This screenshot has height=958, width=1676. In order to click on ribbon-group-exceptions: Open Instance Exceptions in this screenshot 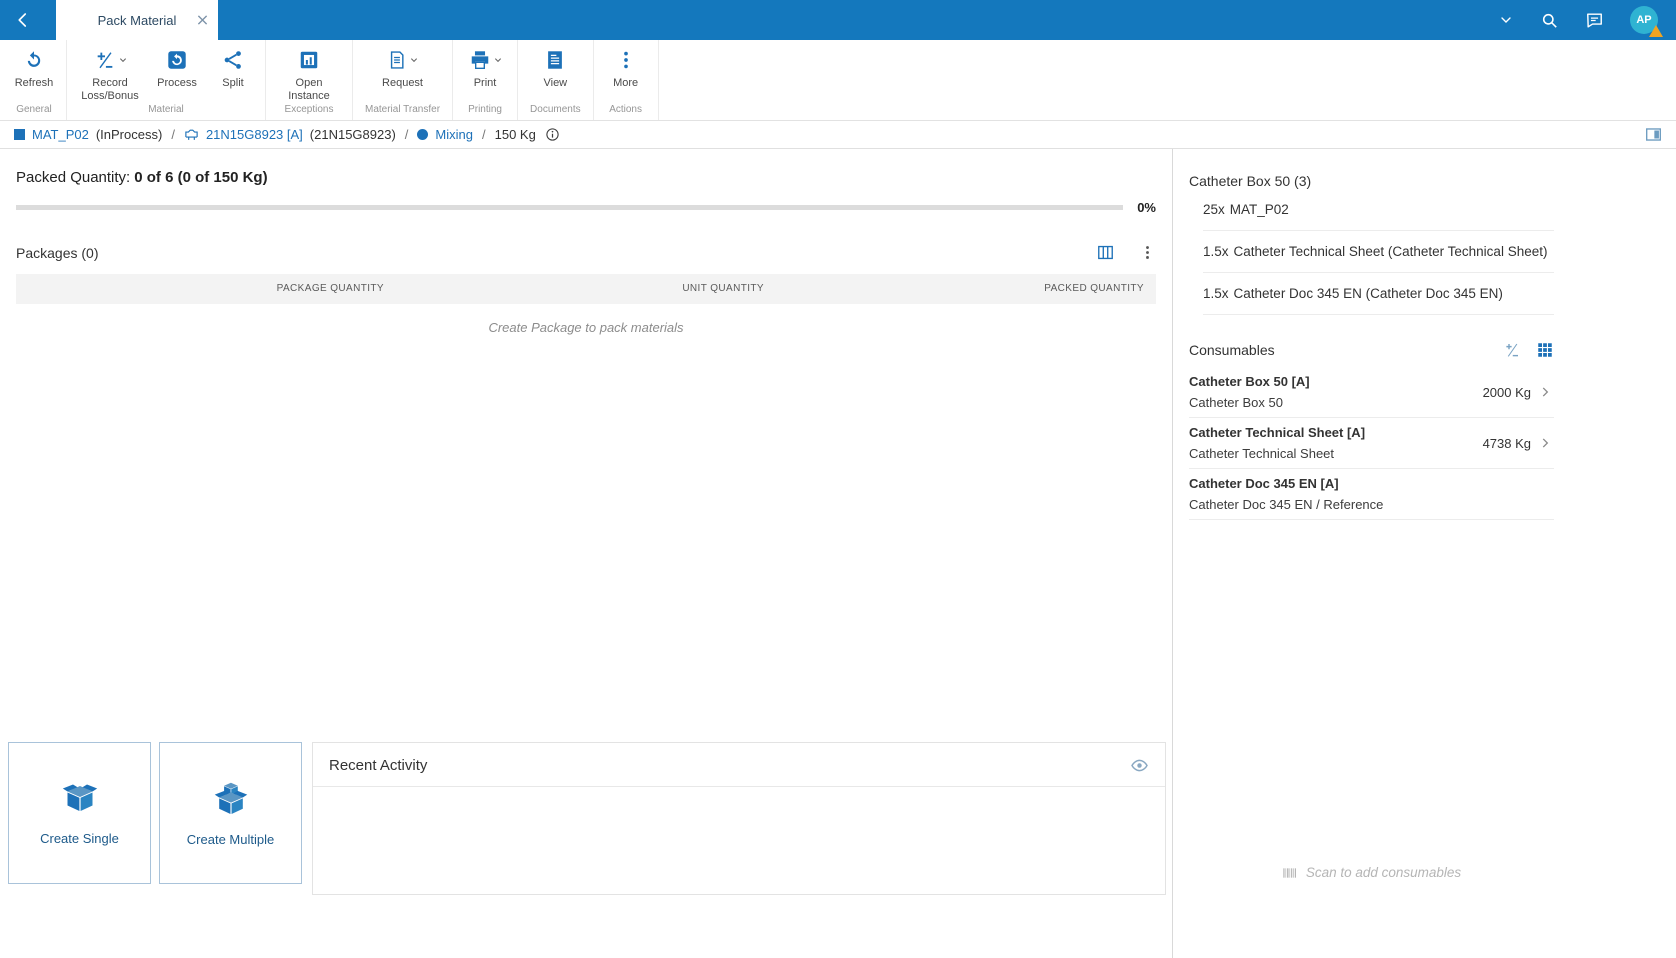, I will do `click(309, 80)`.